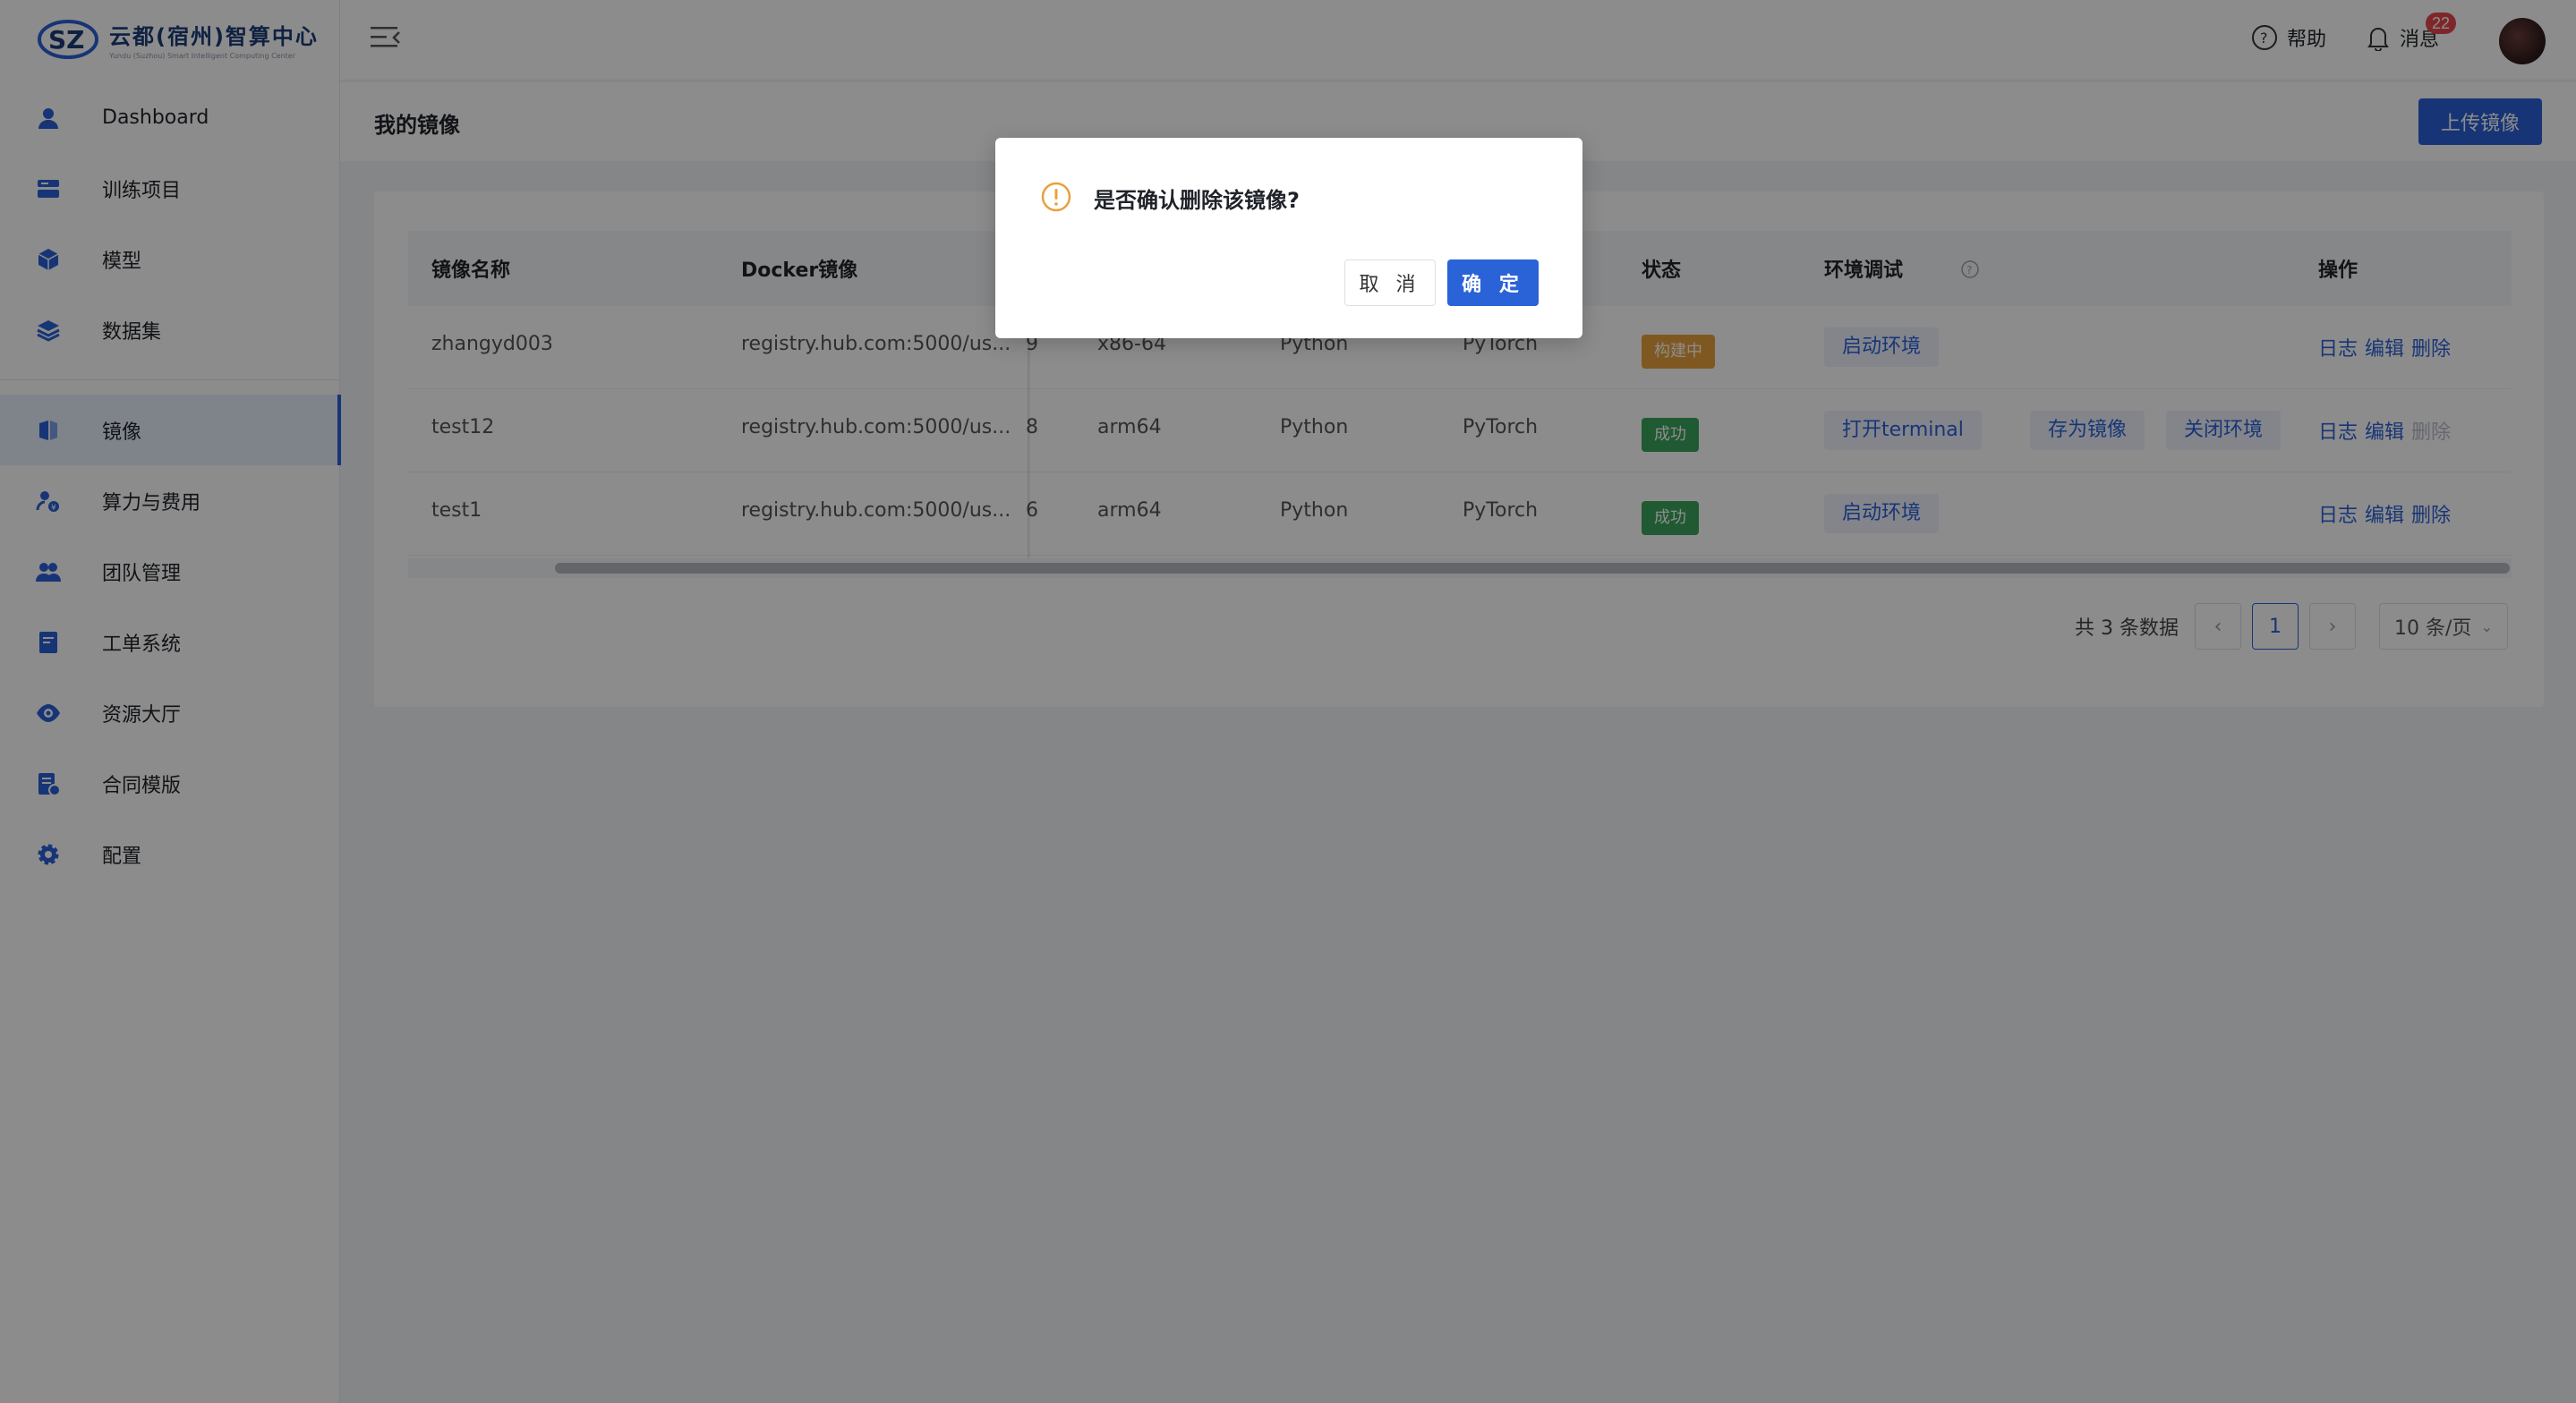 Image resolution: width=2576 pixels, height=1403 pixels. Describe the element at coordinates (1493, 282) in the screenshot. I see `confirm-button: 确 定` at that location.